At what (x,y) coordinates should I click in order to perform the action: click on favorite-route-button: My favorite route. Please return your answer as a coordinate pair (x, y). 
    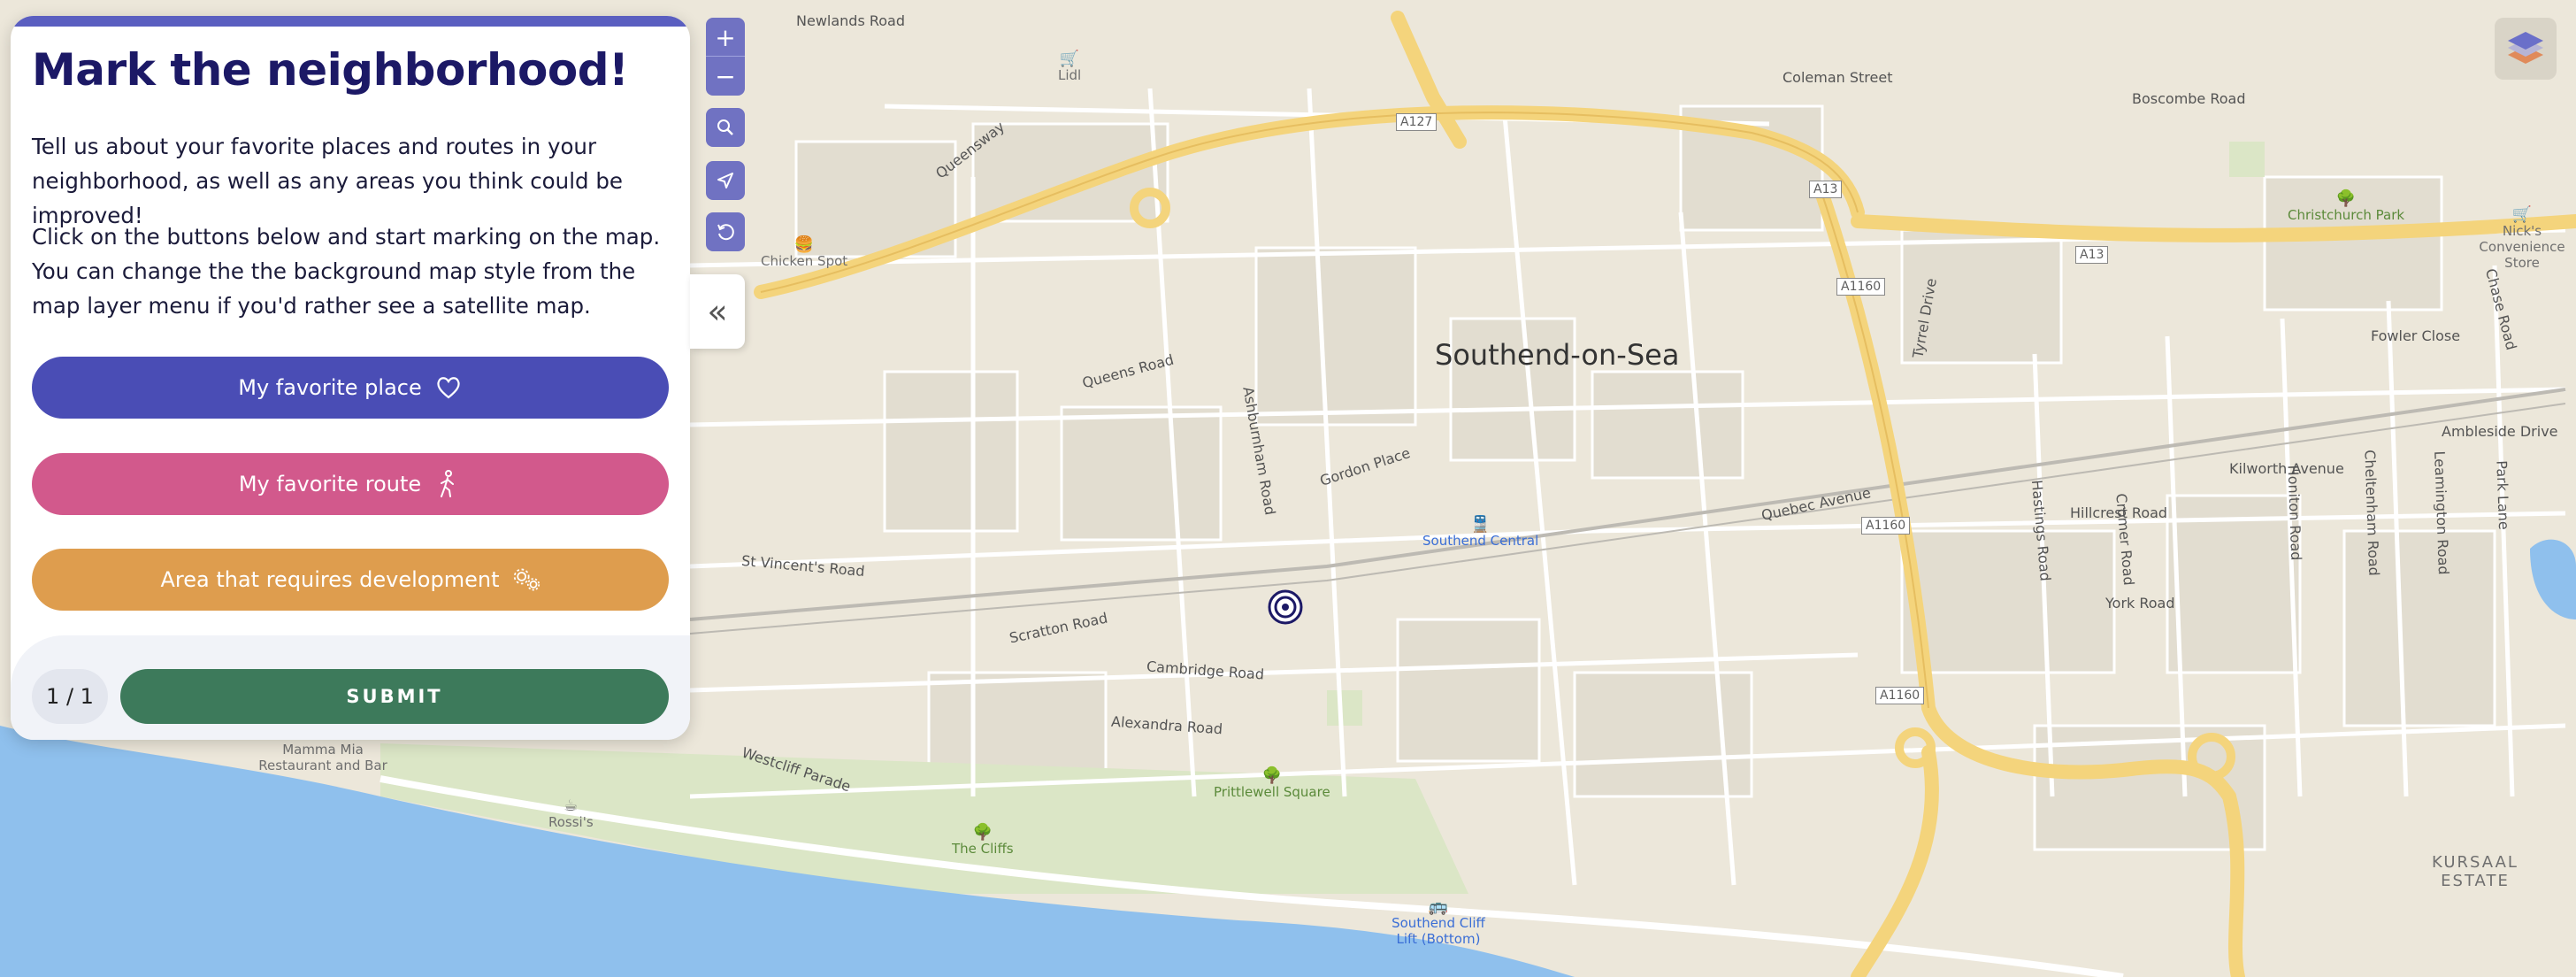
    Looking at the image, I should click on (350, 484).